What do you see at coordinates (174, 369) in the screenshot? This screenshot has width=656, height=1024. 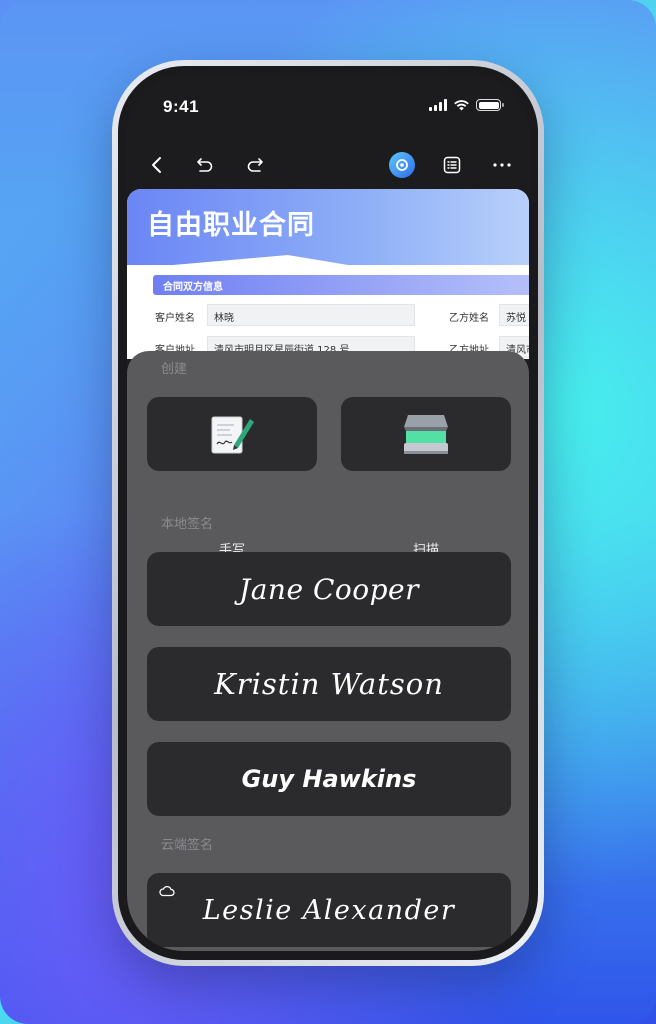 I see `create-section-label: 创建` at bounding box center [174, 369].